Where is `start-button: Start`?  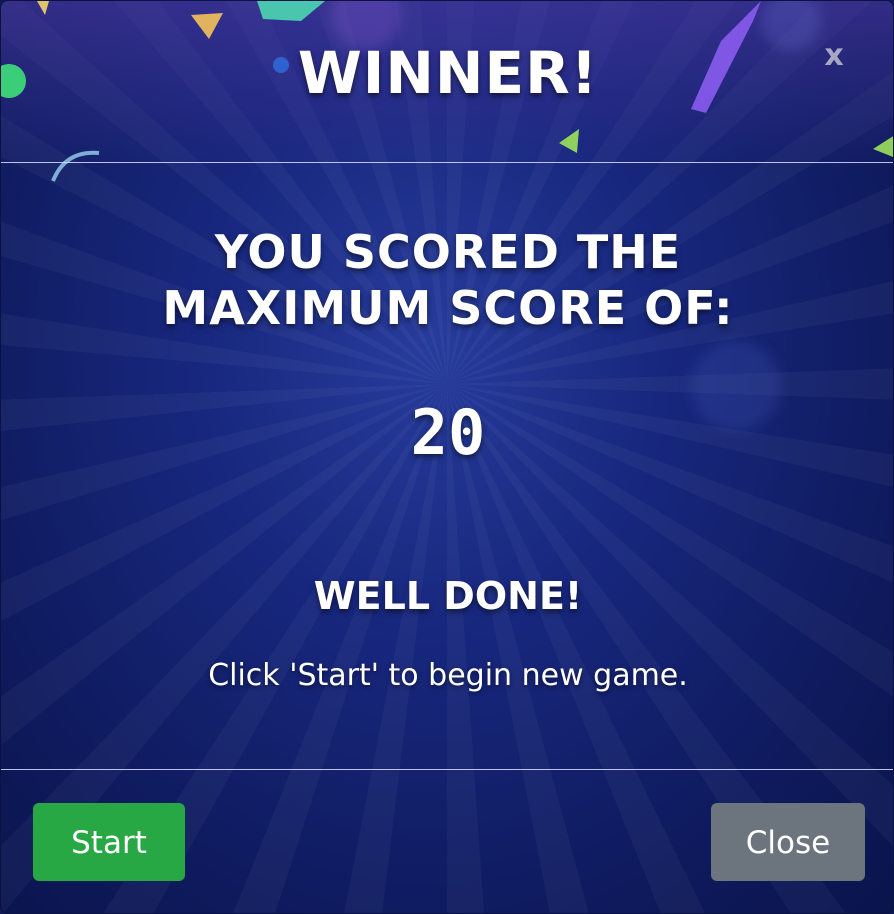
start-button: Start is located at coordinates (109, 842).